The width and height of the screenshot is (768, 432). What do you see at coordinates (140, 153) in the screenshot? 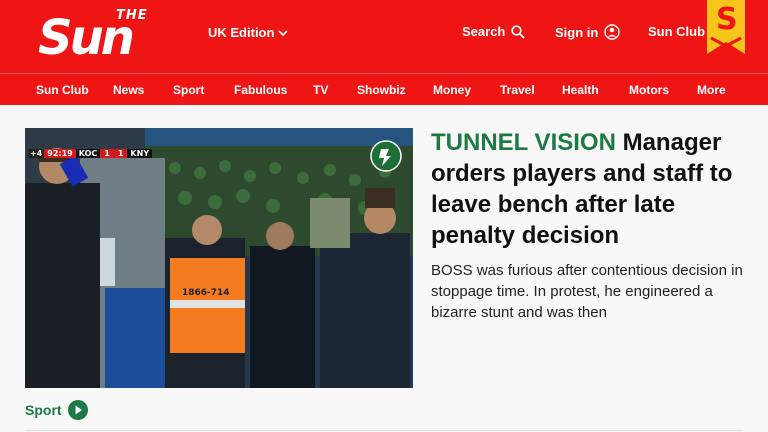
I see `away-team: KNY` at bounding box center [140, 153].